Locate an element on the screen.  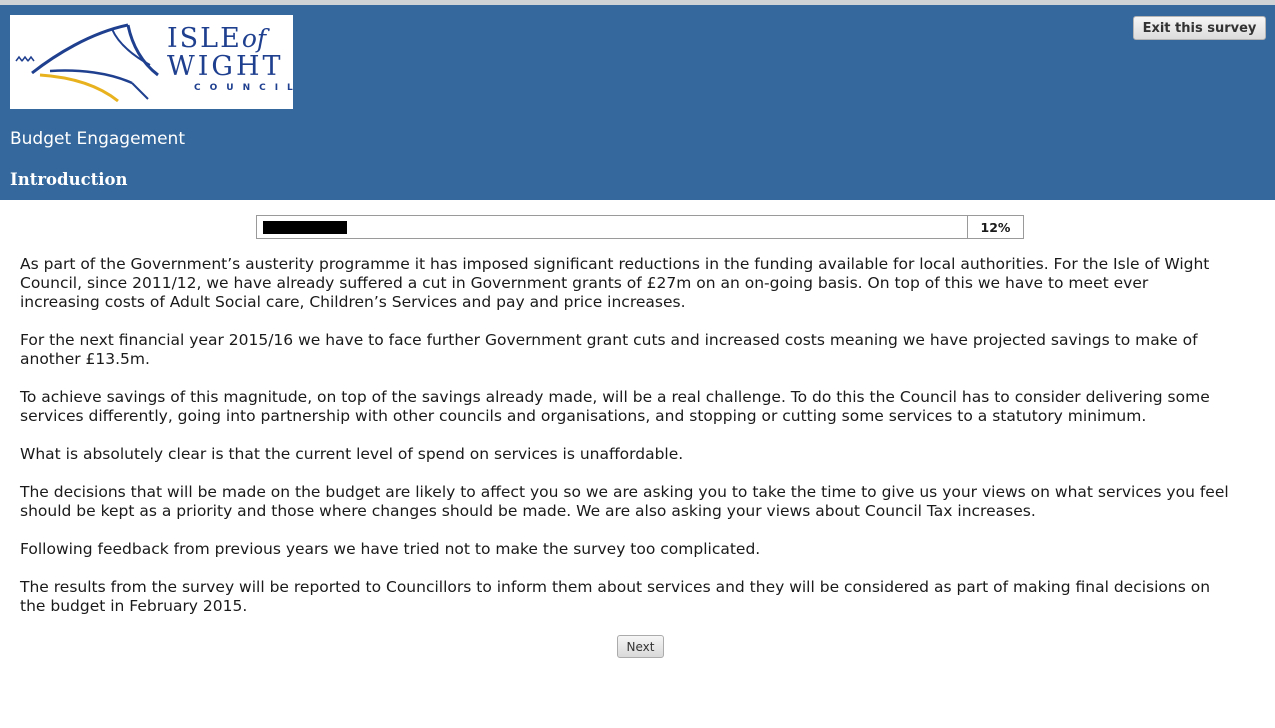
logo-text-isle: ISLEof is located at coordinates (217, 38).